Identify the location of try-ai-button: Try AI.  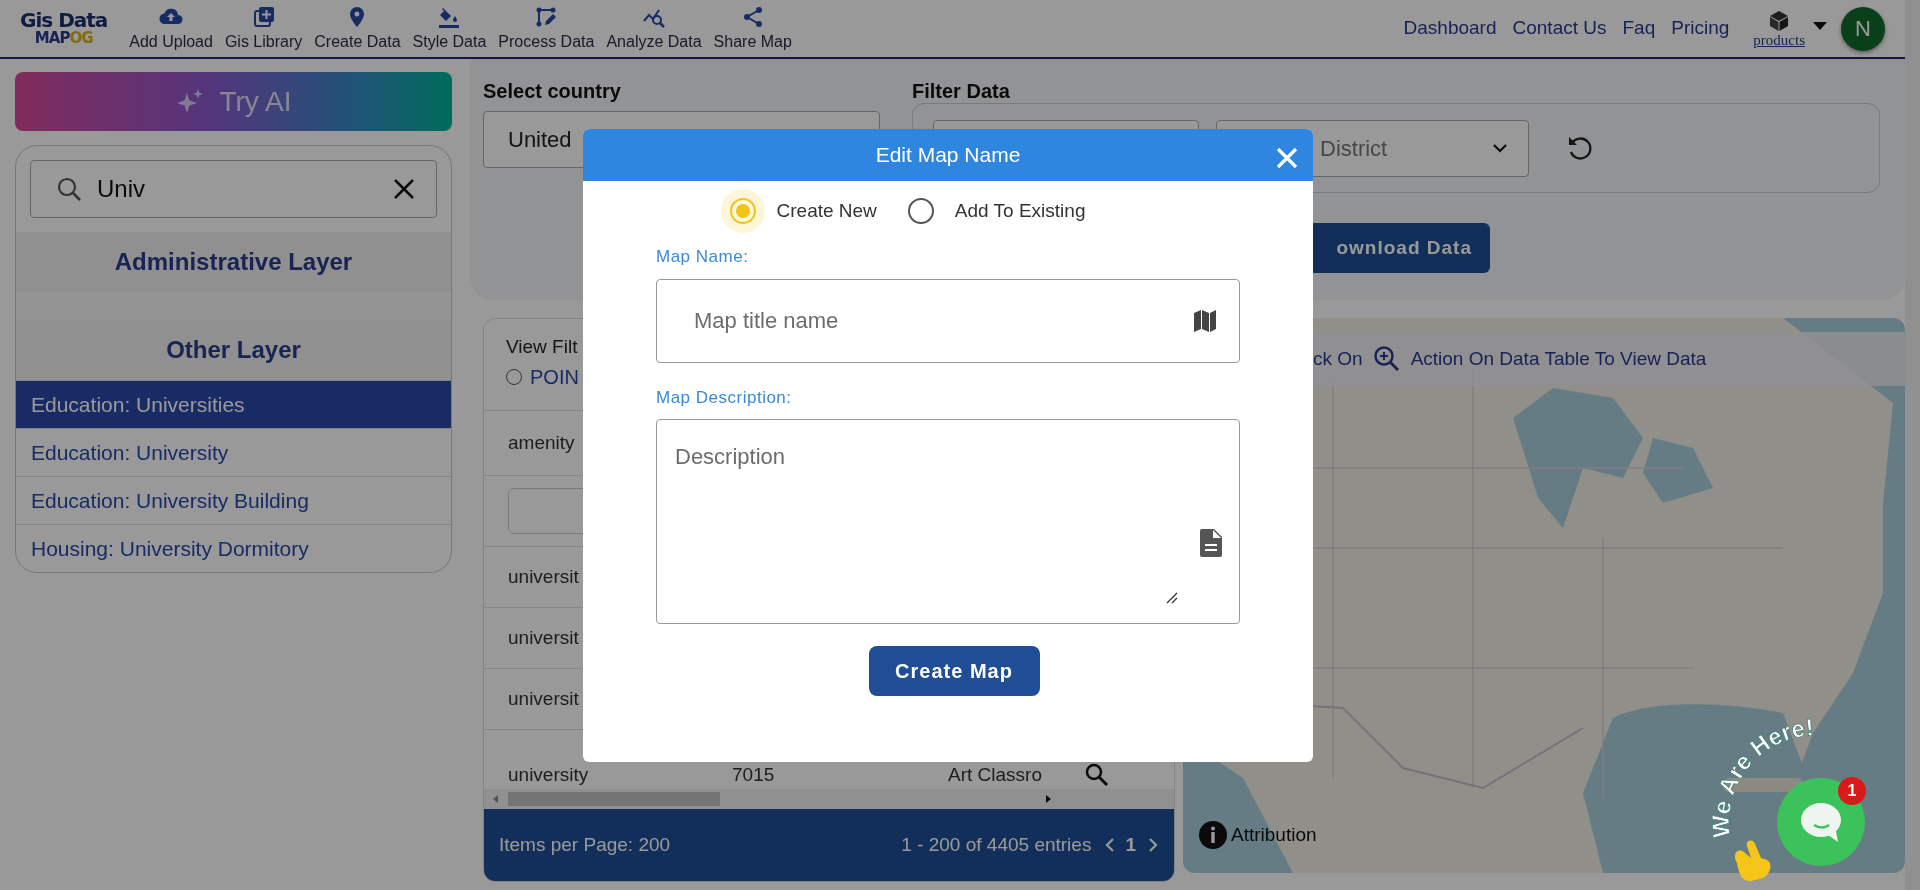
(233, 101).